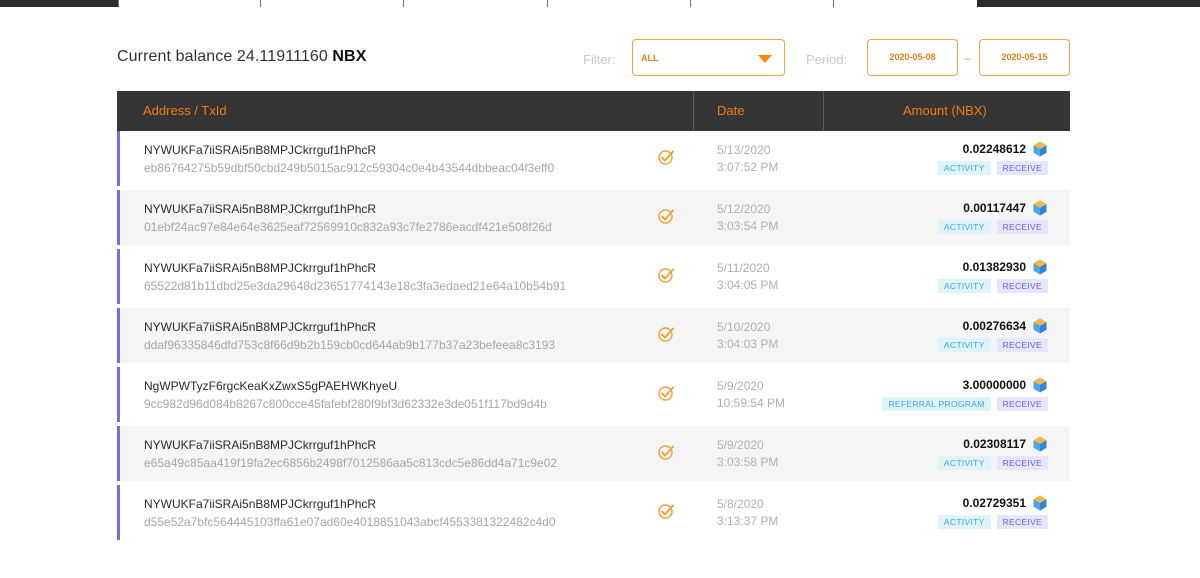  I want to click on row-amount: 0.02729351, so click(994, 503).